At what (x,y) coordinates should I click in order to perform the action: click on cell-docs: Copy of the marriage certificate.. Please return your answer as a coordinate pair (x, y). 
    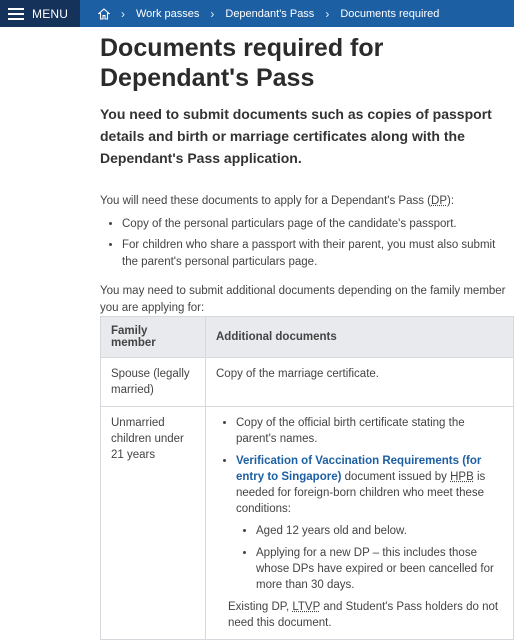
    Looking at the image, I should click on (359, 382).